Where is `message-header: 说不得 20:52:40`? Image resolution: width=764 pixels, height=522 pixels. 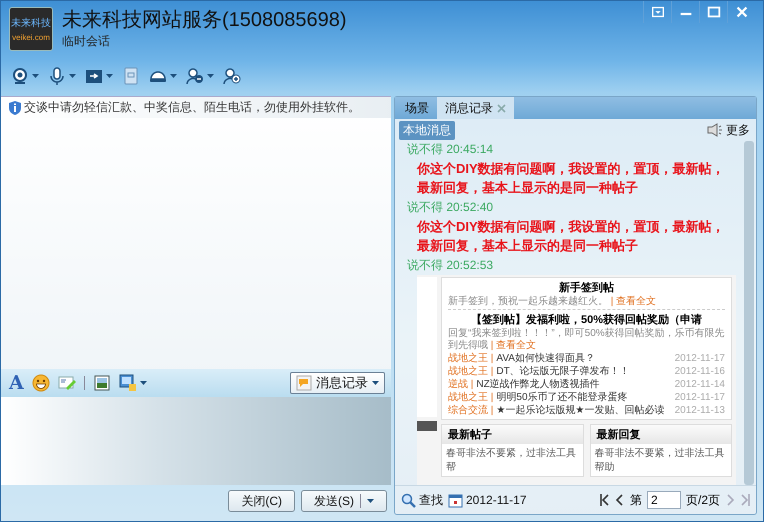
message-header: 说不得 20:52:40 is located at coordinates (450, 207).